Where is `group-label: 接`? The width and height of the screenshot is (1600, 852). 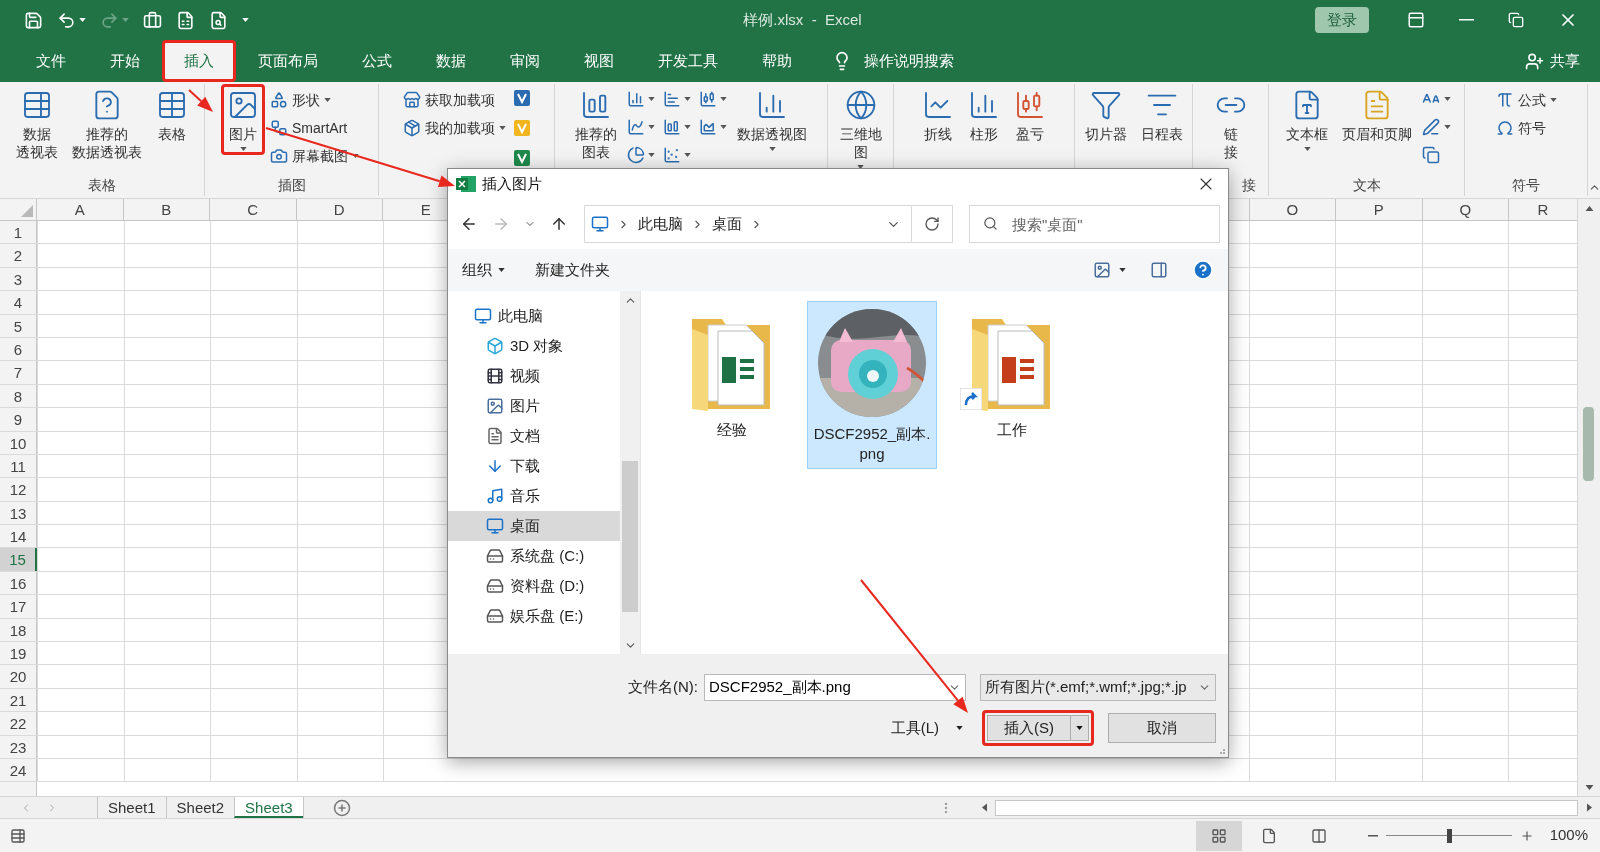 group-label: 接 is located at coordinates (1249, 185).